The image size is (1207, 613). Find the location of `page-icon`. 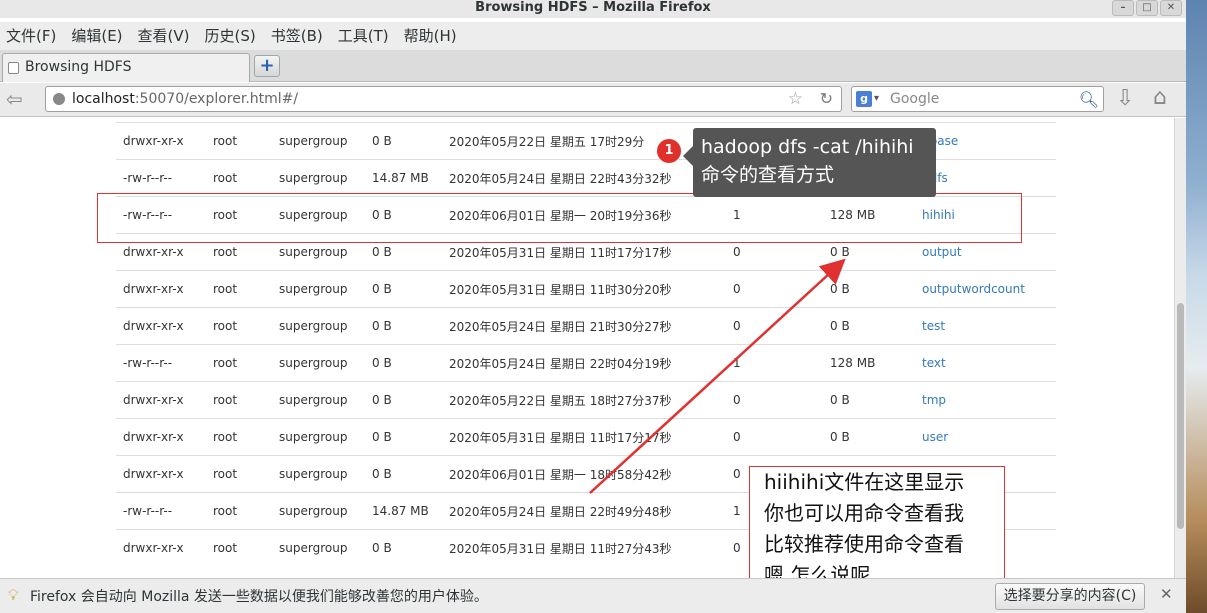

page-icon is located at coordinates (13, 68).